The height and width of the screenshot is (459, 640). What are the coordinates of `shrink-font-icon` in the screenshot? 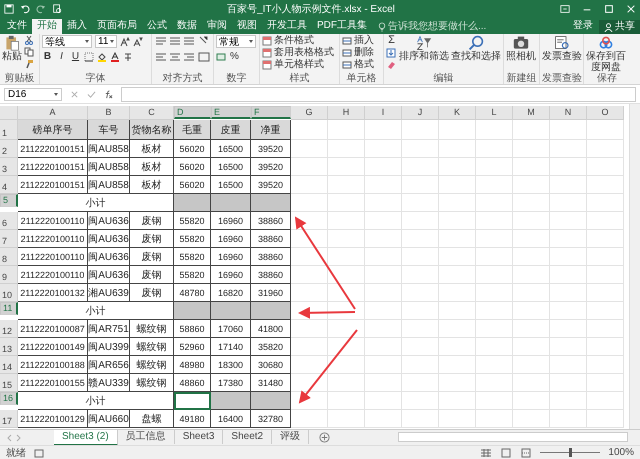 It's located at (138, 41).